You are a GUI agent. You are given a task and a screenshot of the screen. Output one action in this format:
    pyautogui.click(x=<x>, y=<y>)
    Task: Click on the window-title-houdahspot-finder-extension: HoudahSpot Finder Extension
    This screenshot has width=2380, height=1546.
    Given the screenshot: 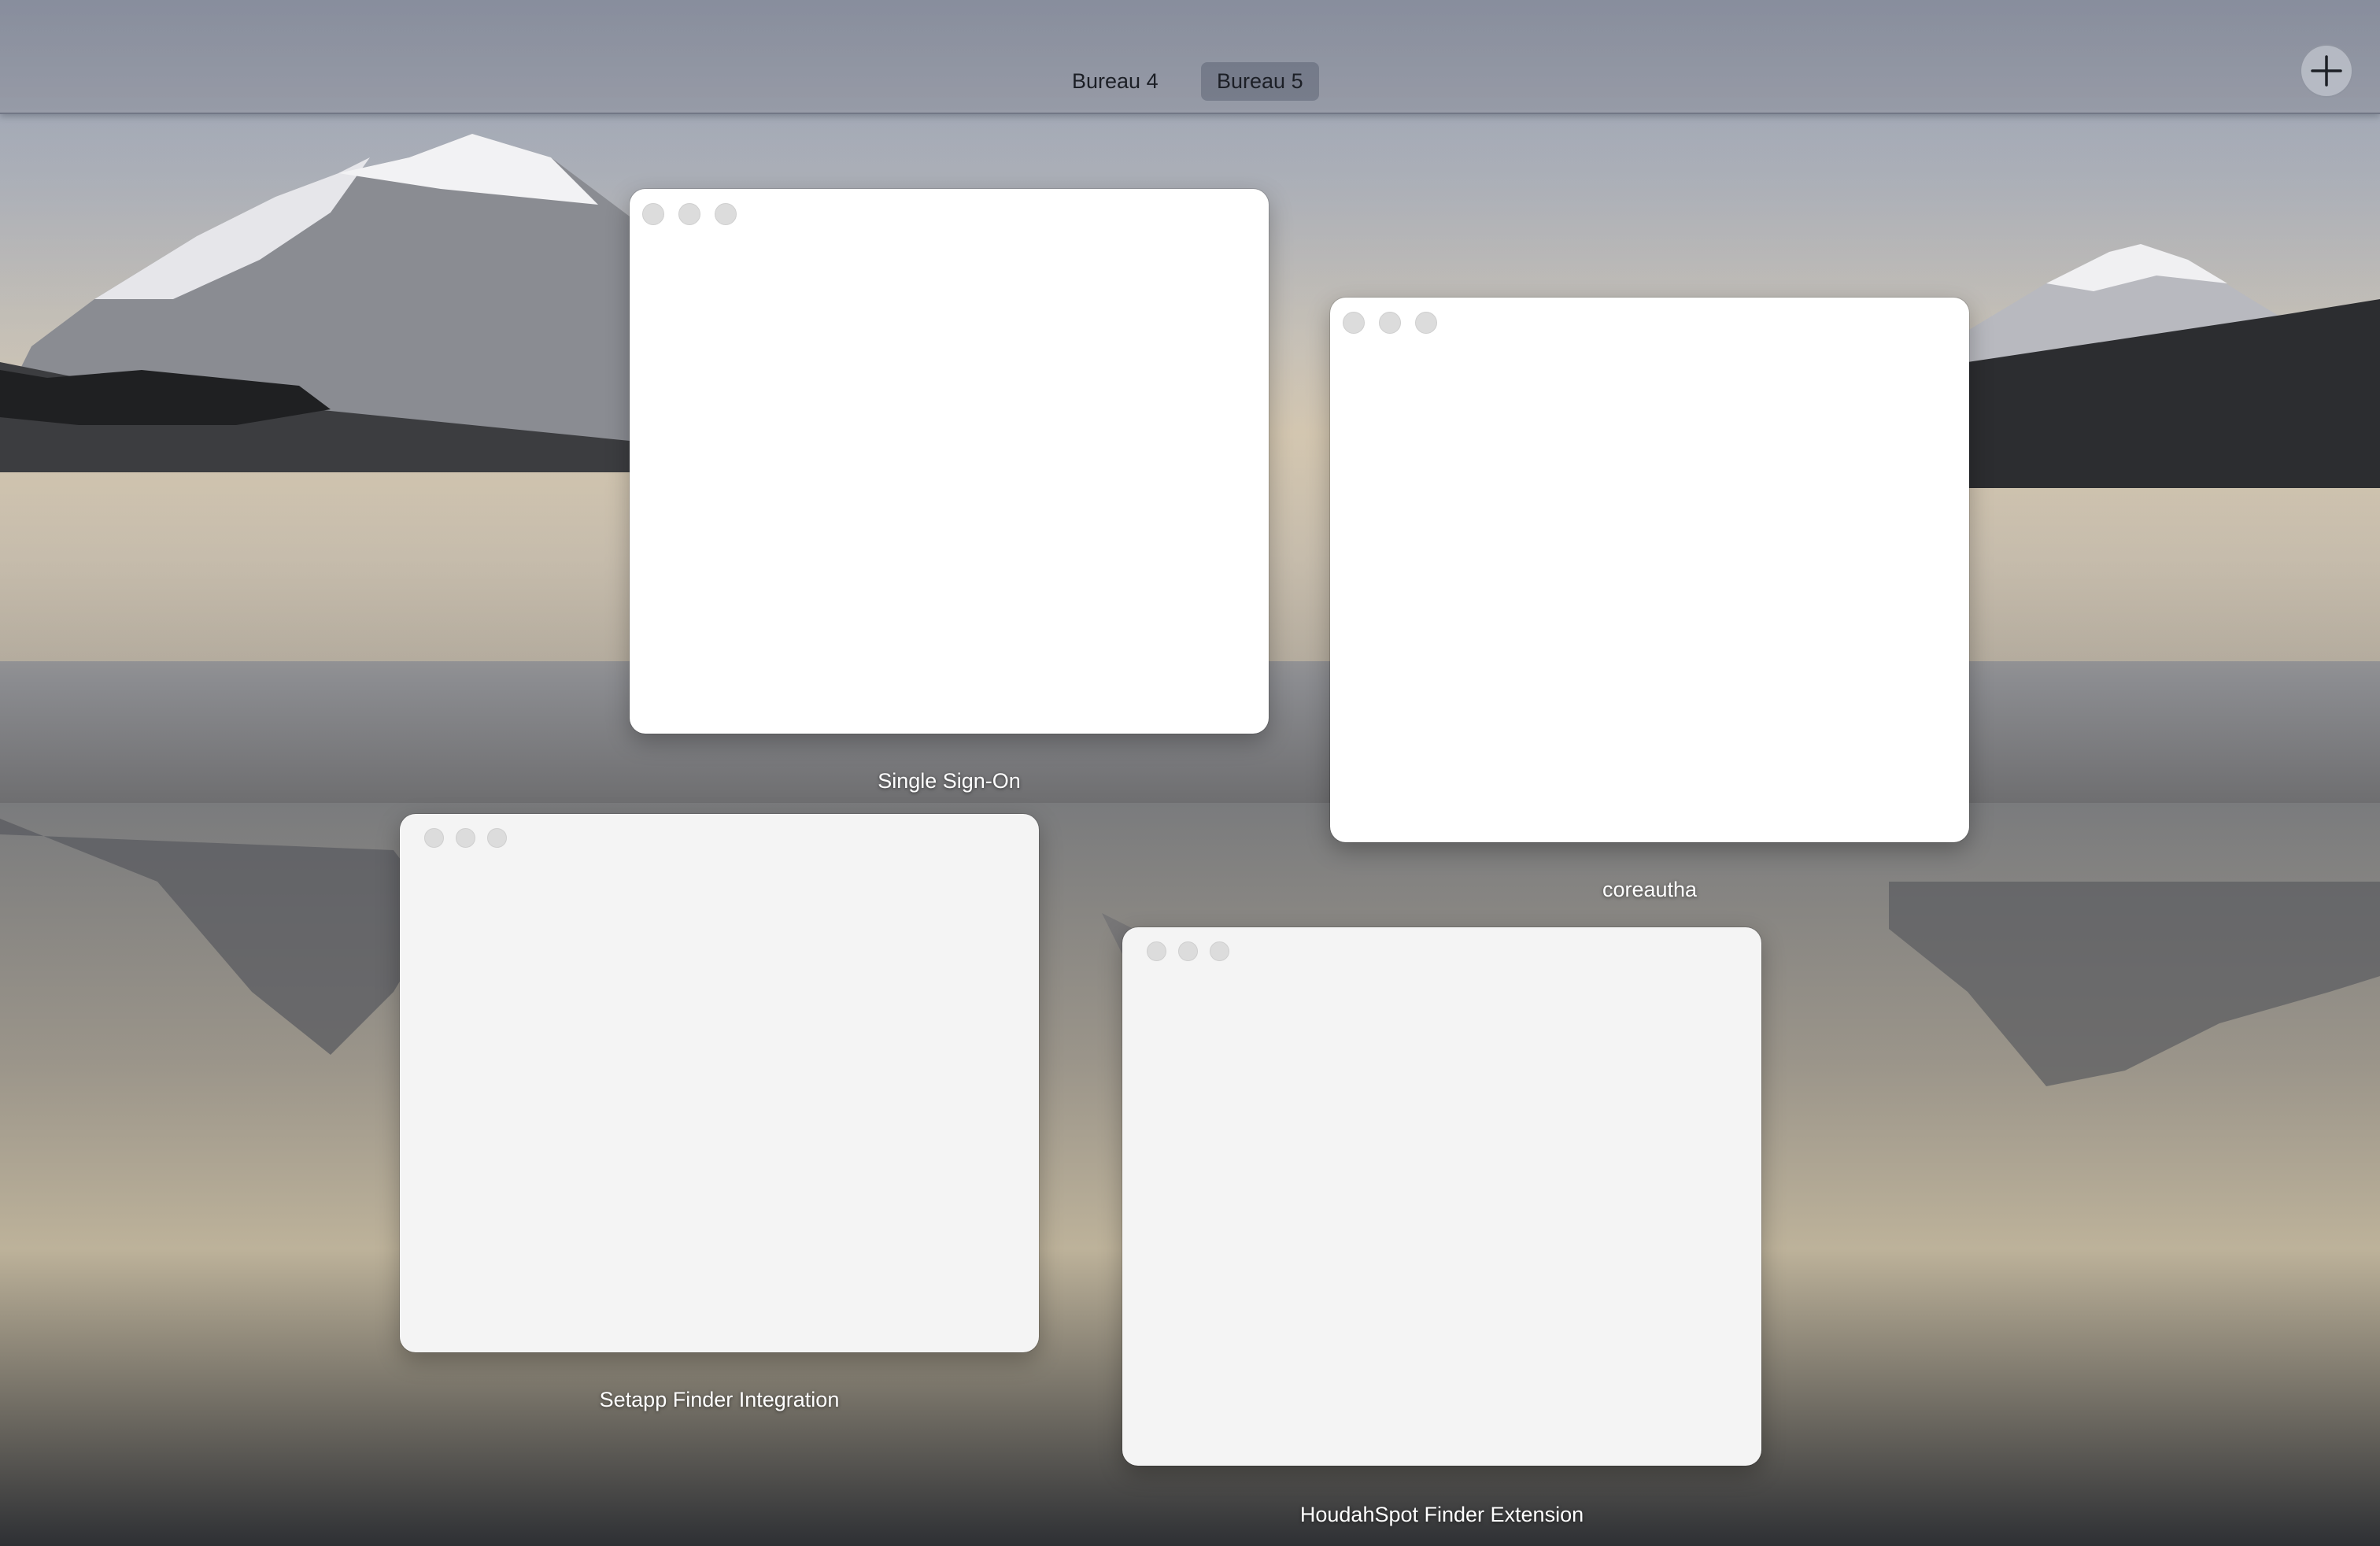 What is the action you would take?
    pyautogui.click(x=1441, y=1514)
    